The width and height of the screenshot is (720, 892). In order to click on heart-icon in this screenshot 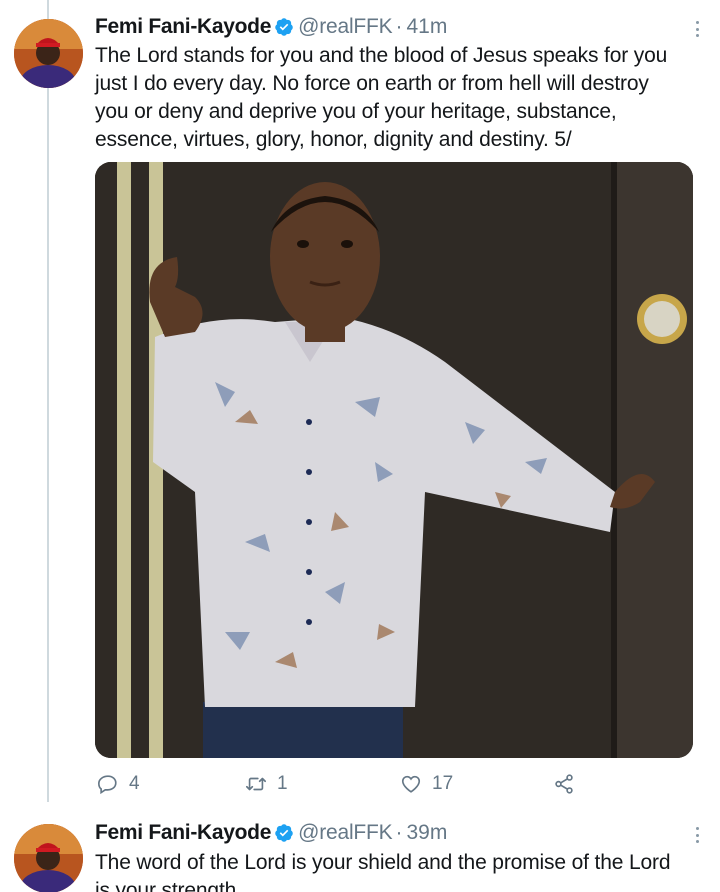, I will do `click(411, 784)`.